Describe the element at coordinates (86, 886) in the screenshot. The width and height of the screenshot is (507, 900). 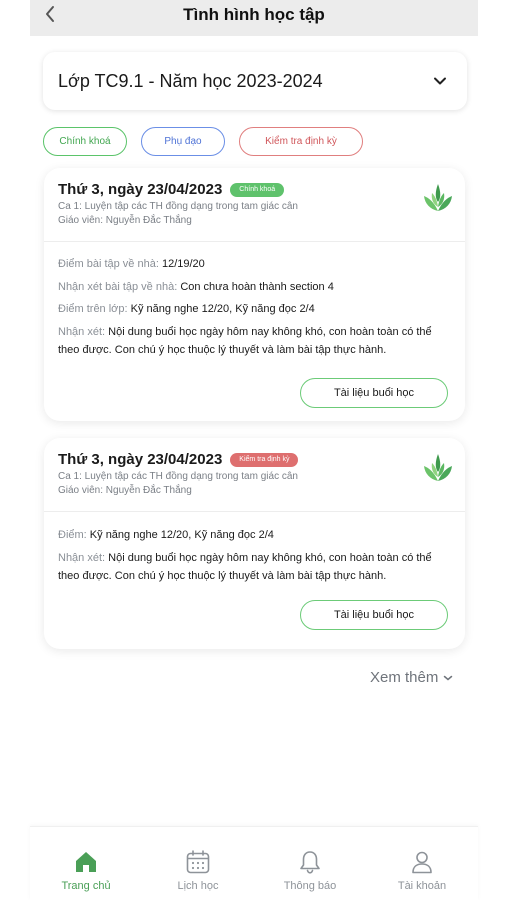
I see `tab-home-label: Trang chủ` at that location.